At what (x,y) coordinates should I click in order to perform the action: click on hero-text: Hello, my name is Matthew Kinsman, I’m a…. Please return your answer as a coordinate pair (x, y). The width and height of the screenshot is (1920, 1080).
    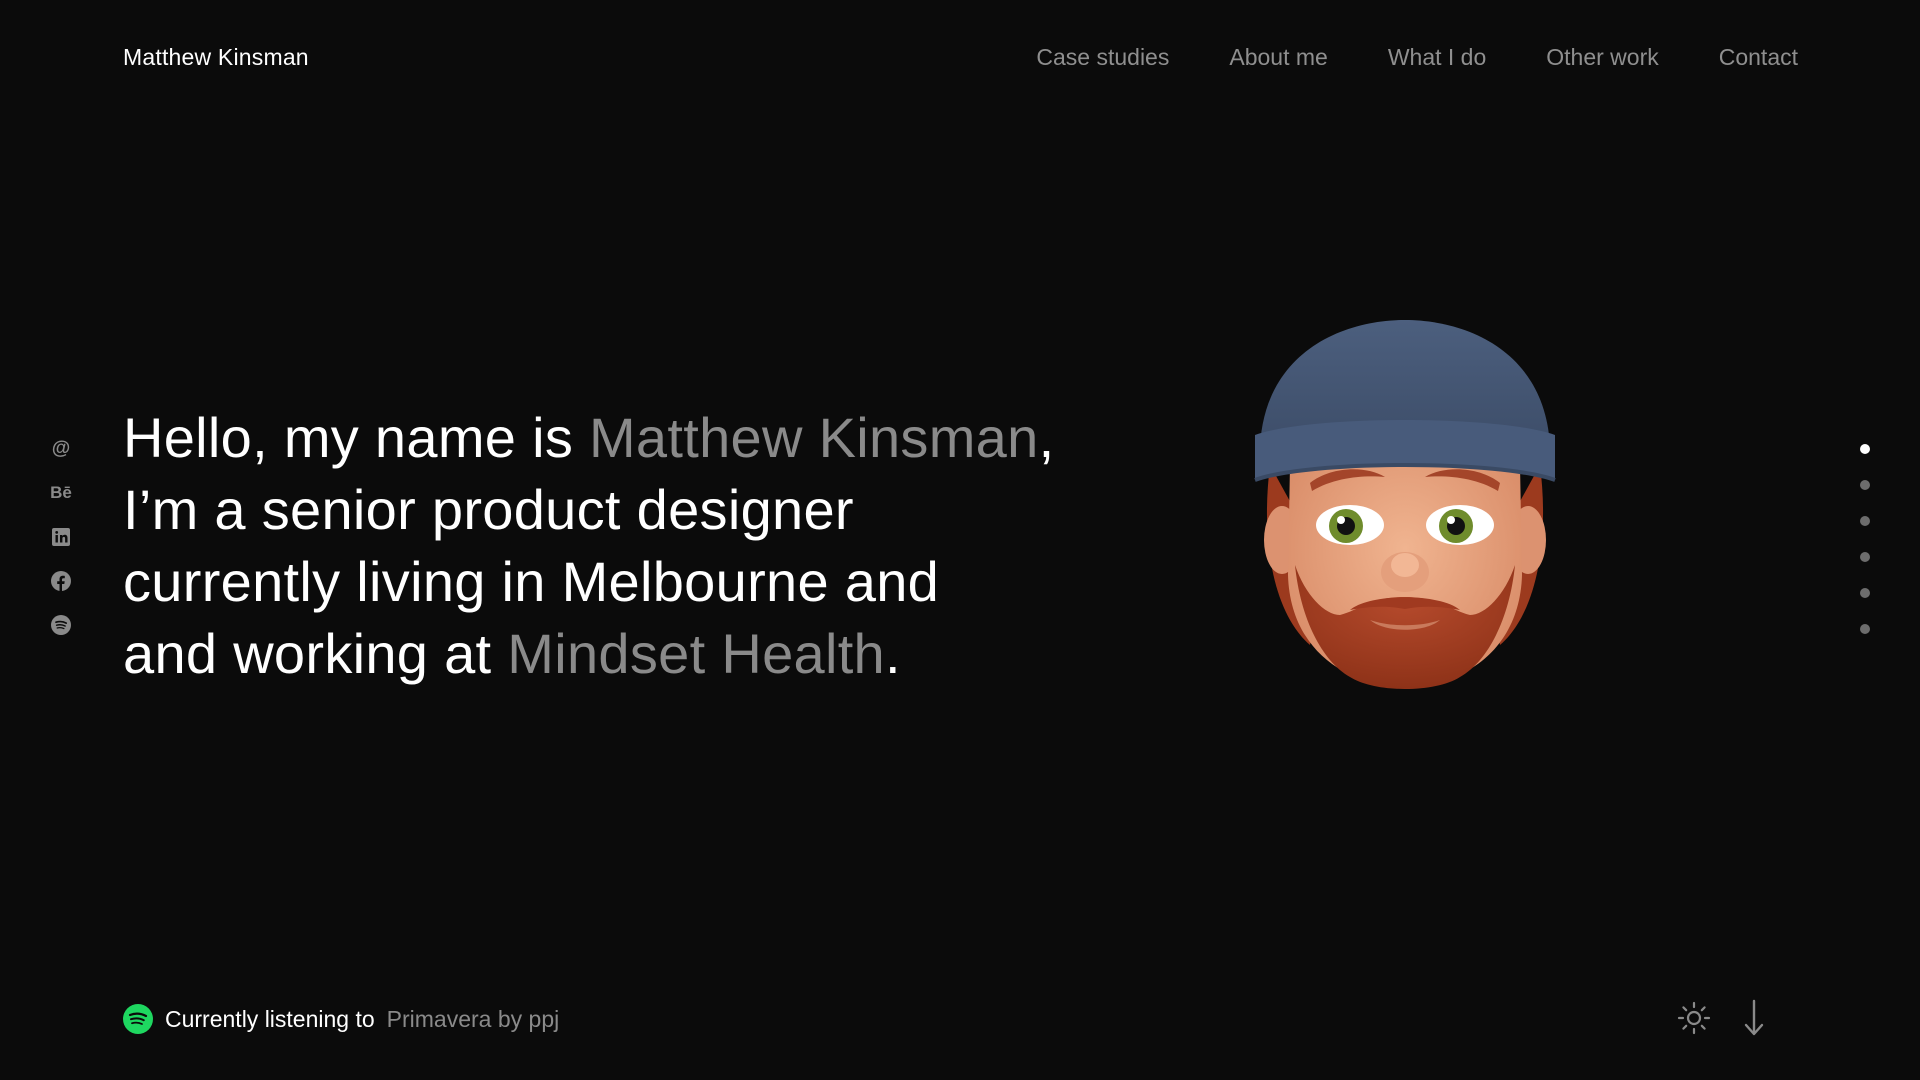
    Looking at the image, I should click on (603, 546).